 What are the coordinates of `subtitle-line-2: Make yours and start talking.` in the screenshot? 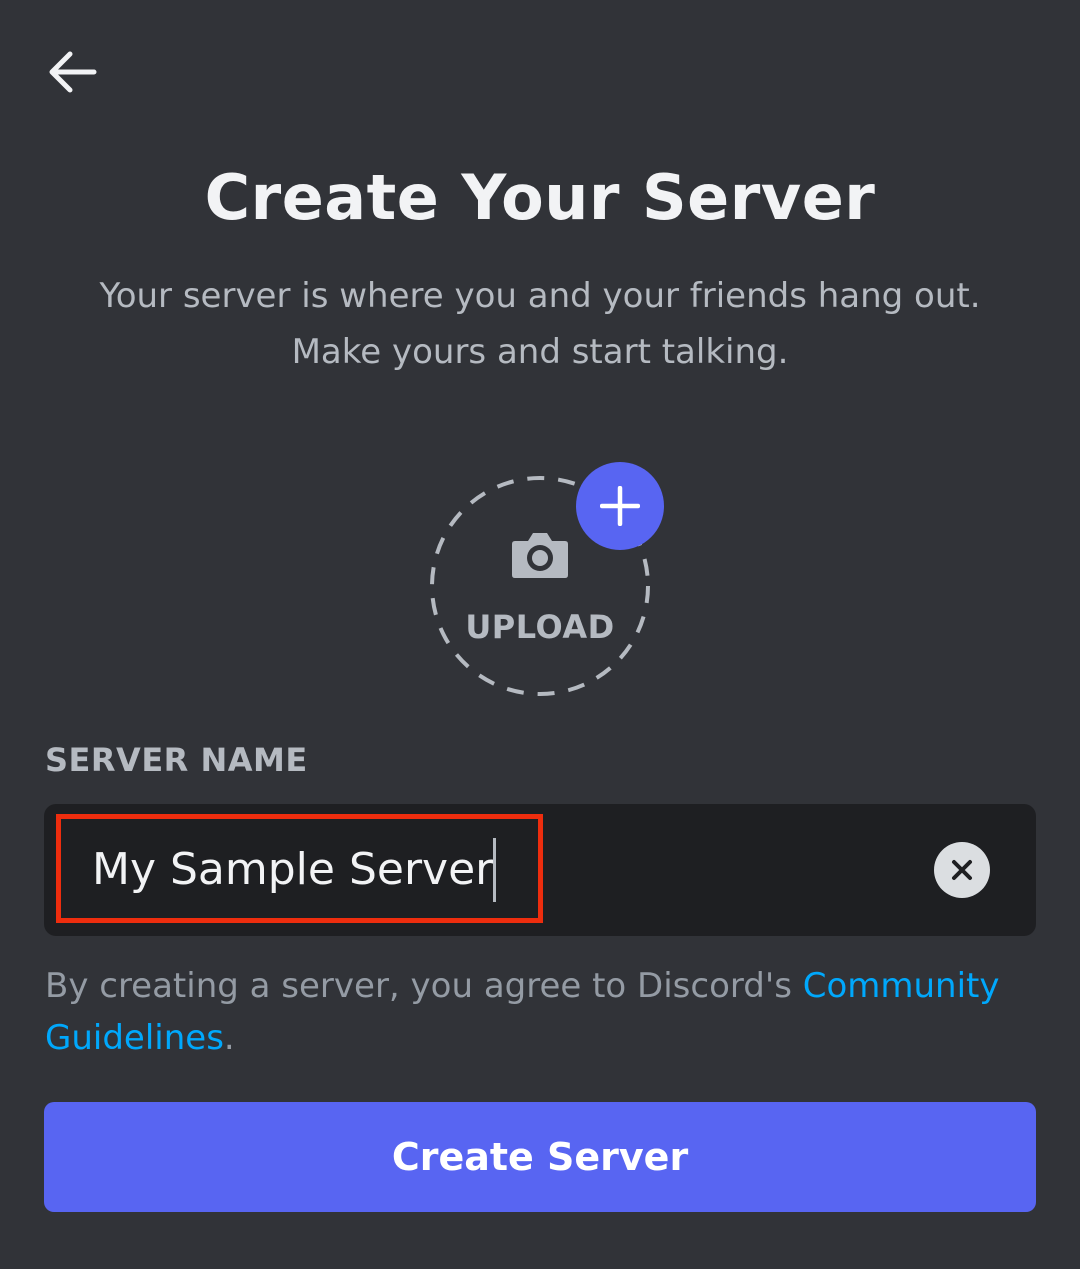 It's located at (540, 352).